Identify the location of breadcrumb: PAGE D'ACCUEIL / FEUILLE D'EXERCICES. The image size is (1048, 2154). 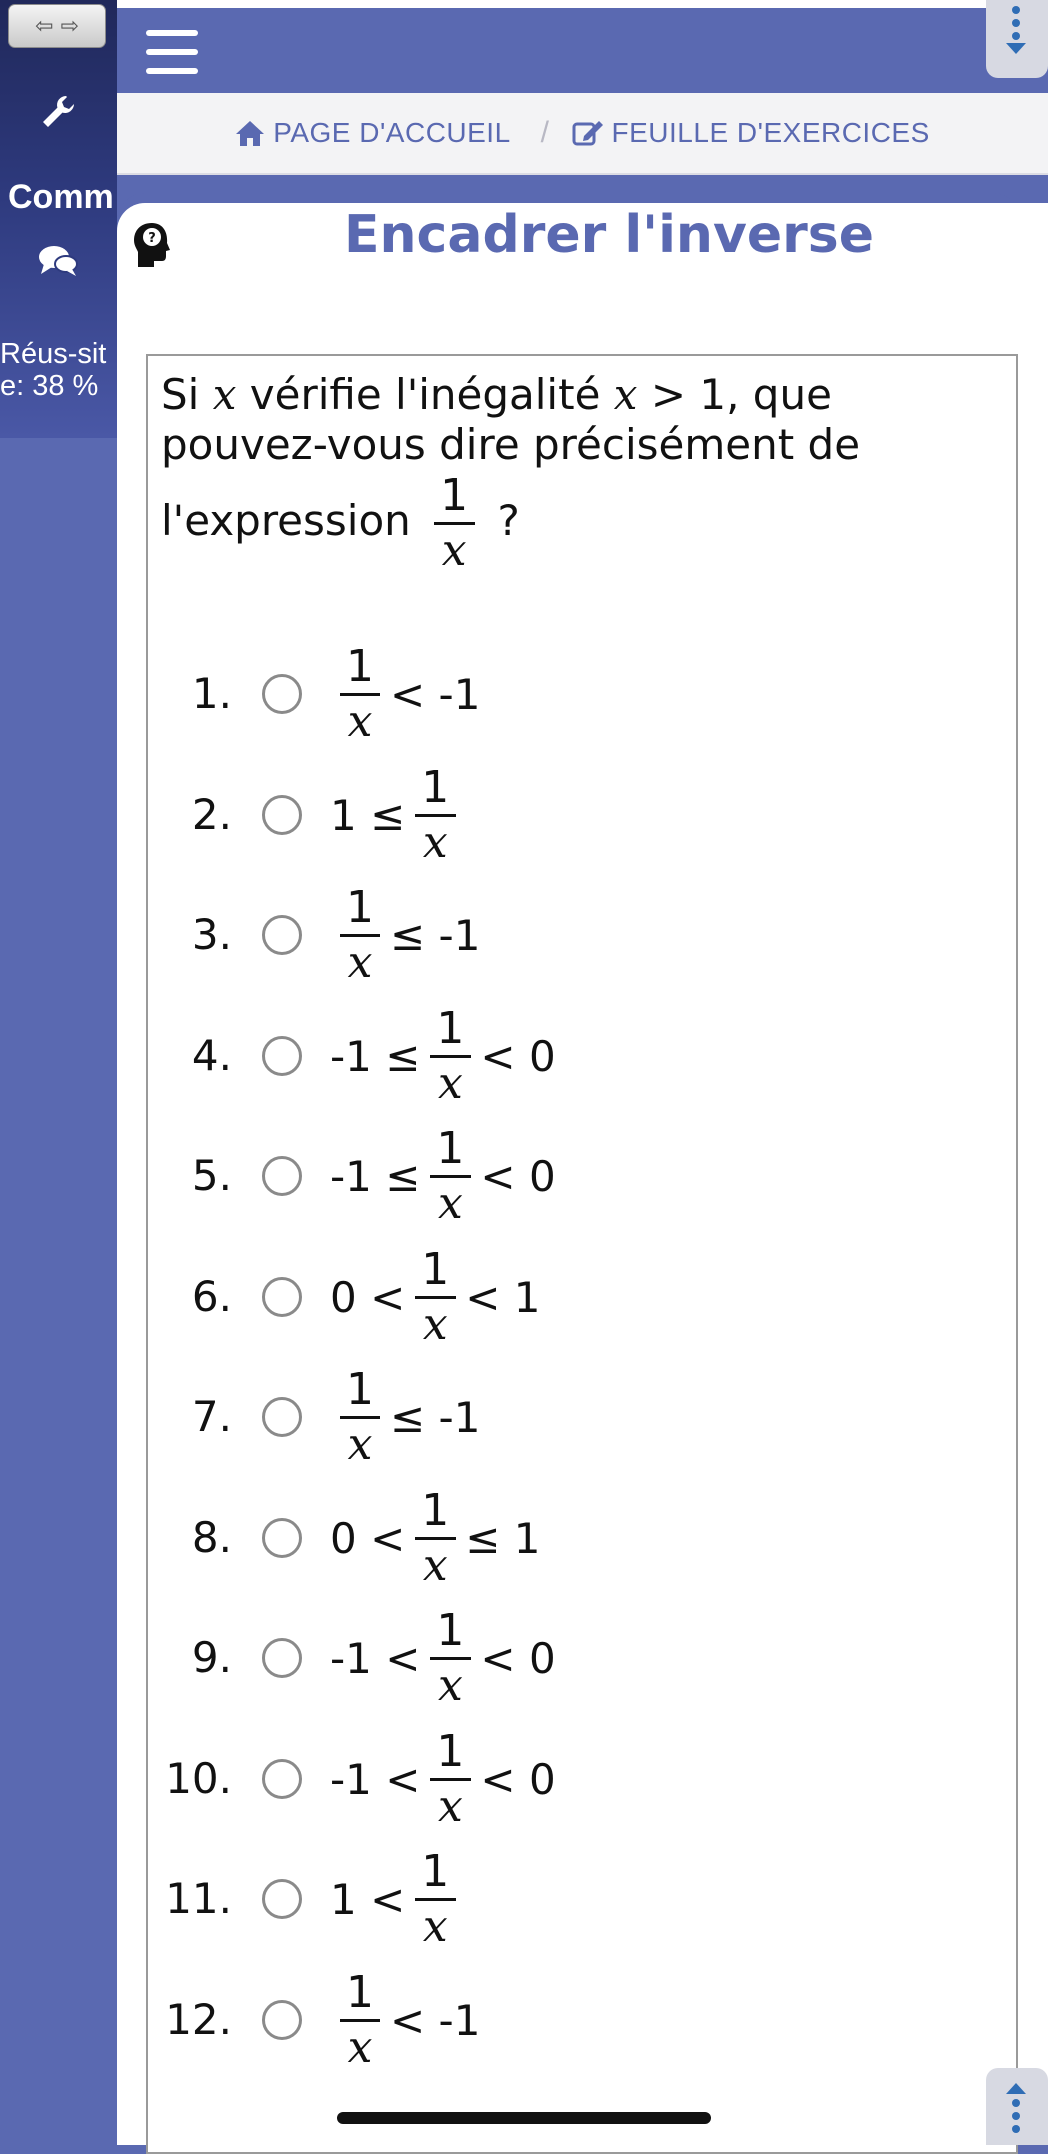
(582, 134).